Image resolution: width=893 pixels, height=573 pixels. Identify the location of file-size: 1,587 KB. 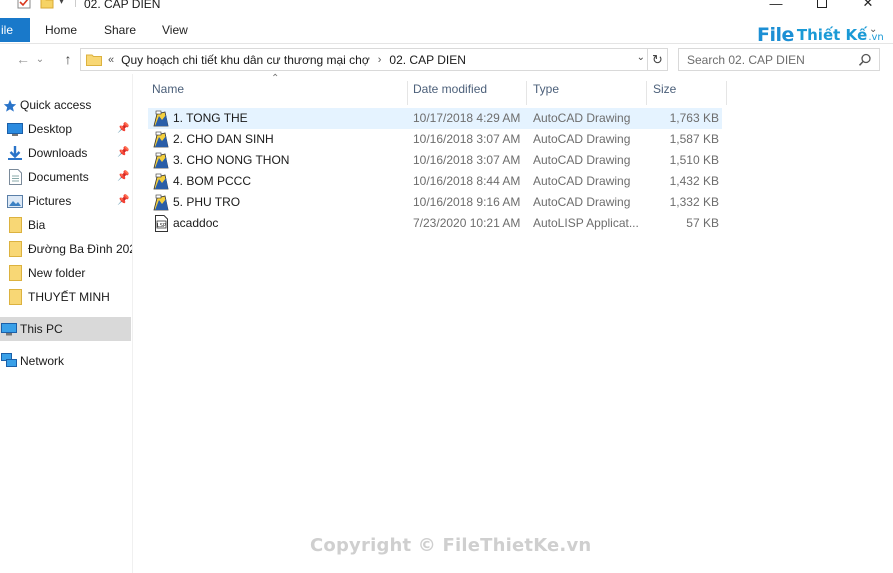
(694, 139).